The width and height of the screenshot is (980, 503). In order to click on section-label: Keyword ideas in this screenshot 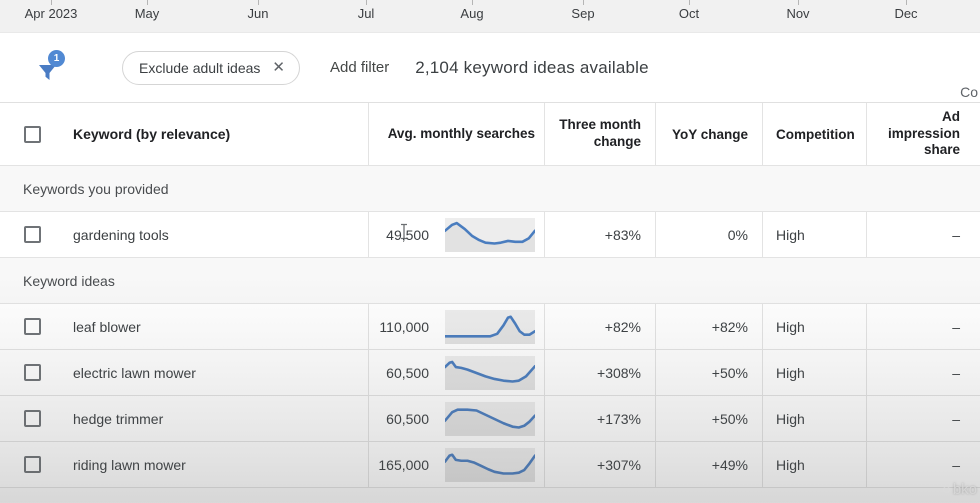, I will do `click(490, 281)`.